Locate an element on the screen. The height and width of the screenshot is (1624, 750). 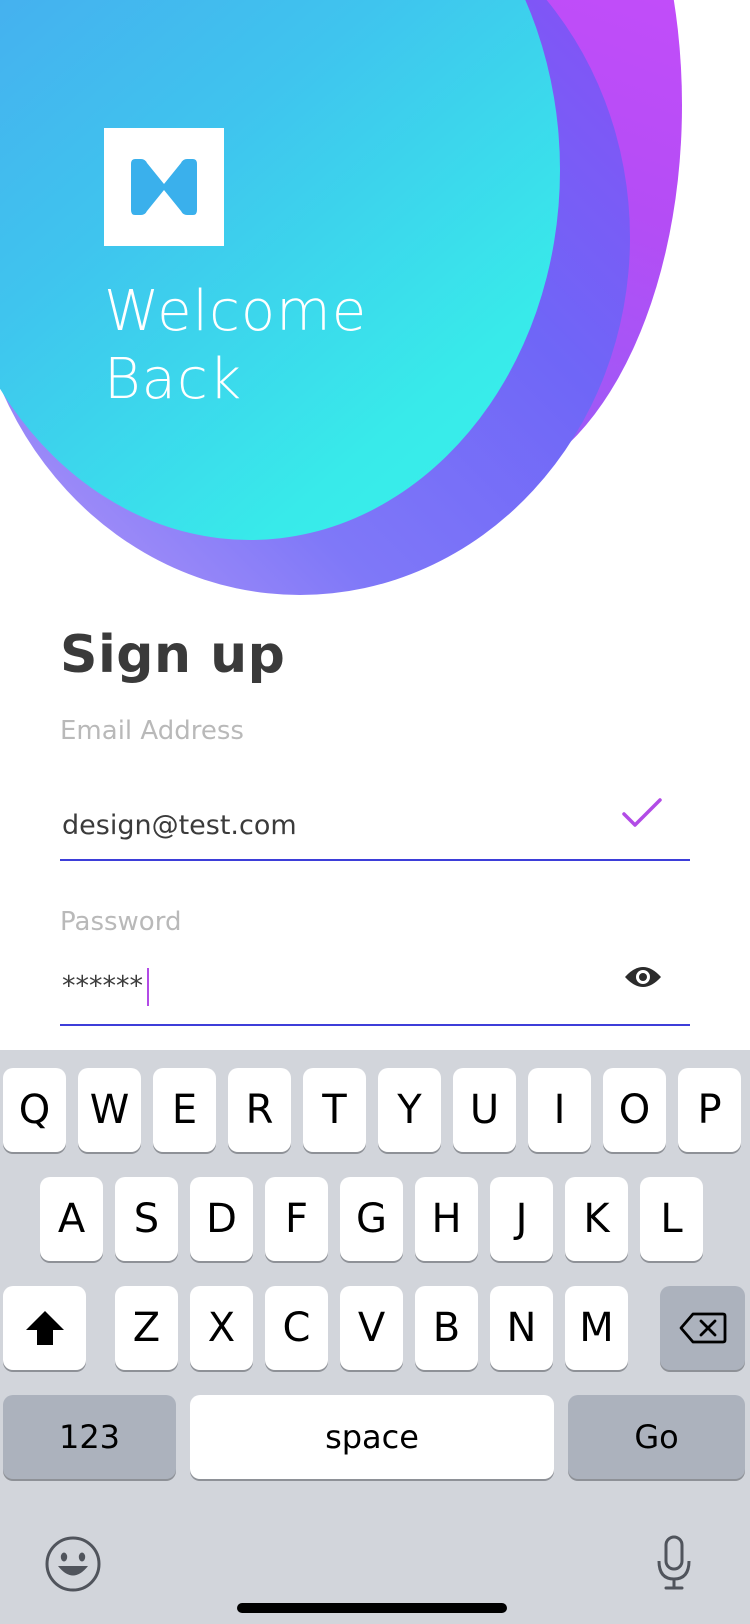
emoji-icon is located at coordinates (73, 1566).